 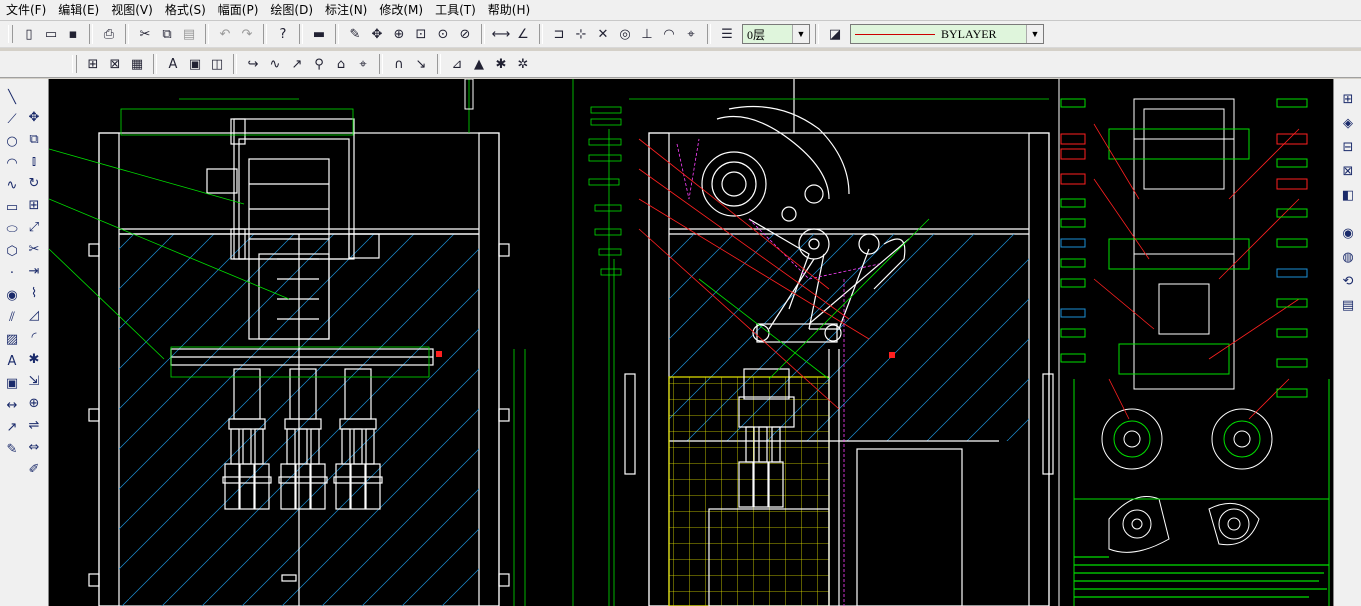 I want to click on move-icon: ✥, so click(x=34, y=117).